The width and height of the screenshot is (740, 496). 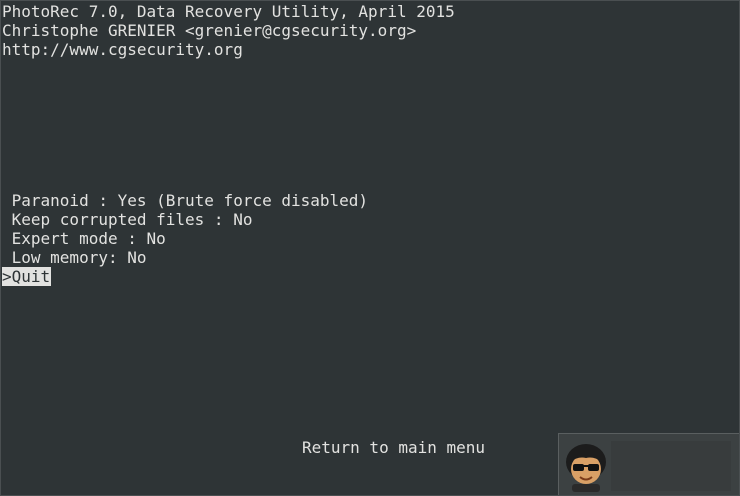 I want to click on quit-menu-item: >Quit, so click(x=27, y=276).